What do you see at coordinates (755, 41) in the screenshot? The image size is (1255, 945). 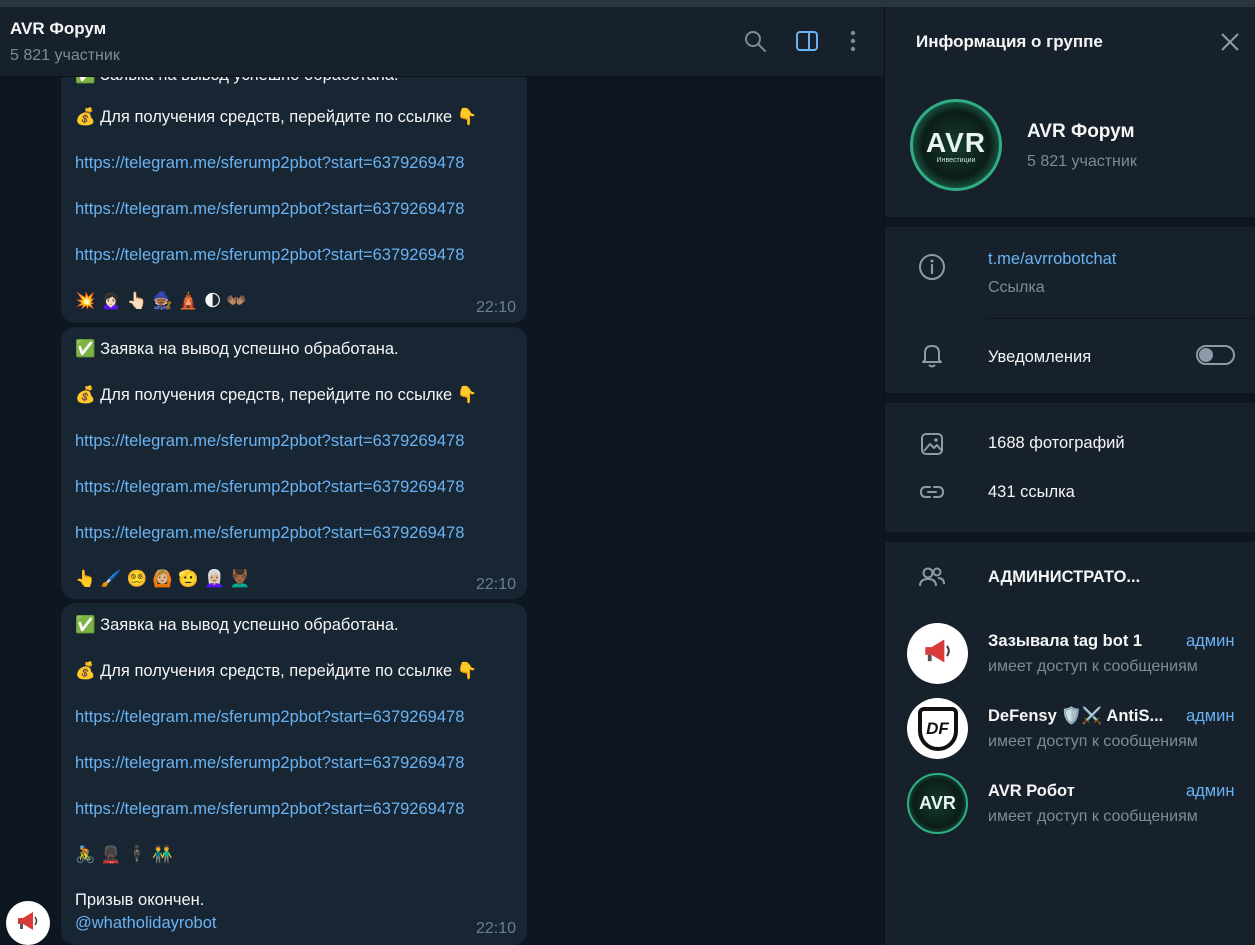 I see `search-icon` at bounding box center [755, 41].